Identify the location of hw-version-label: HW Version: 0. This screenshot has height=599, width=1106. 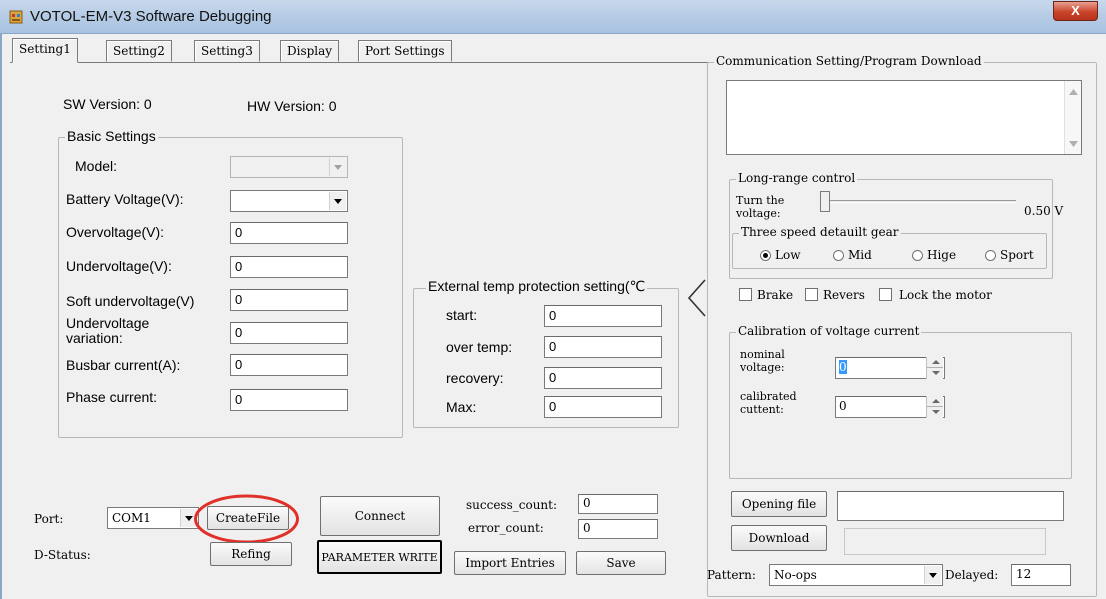
(292, 106).